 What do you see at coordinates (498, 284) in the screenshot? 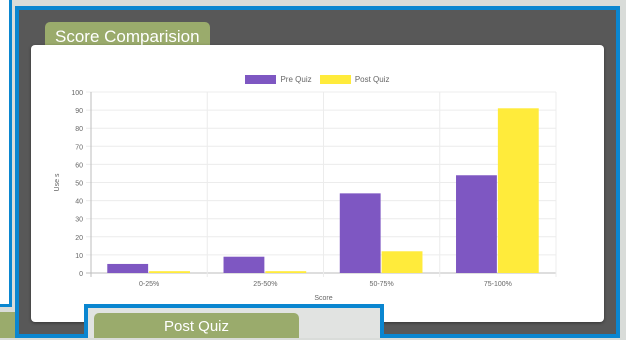
I see `x-tick-label: 75-100%` at bounding box center [498, 284].